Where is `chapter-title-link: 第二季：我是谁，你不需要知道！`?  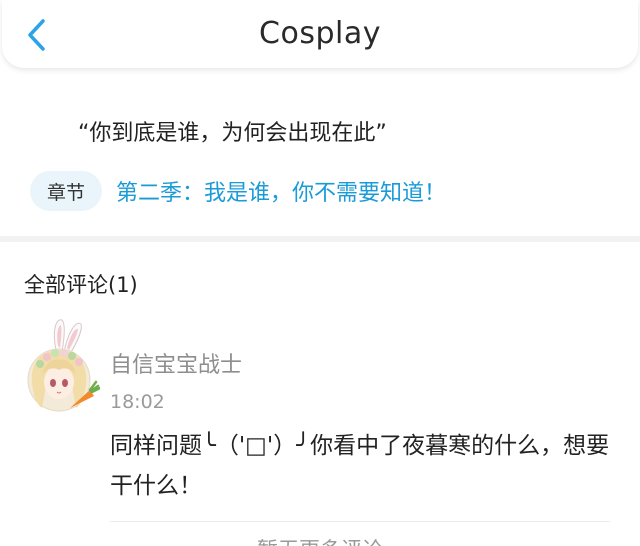 chapter-title-link: 第二季：我是谁，你不需要知道！ is located at coordinates (281, 191).